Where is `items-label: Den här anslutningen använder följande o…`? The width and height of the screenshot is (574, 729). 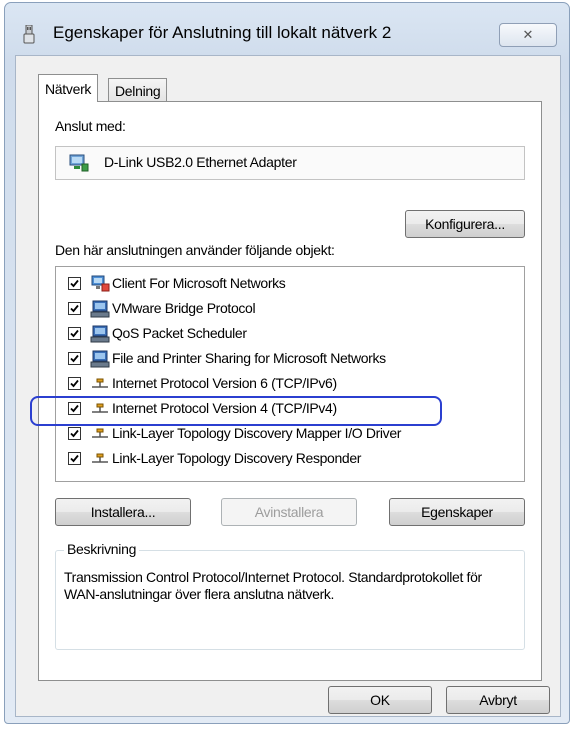
items-label: Den här anslutningen använder följande o… is located at coordinates (195, 250).